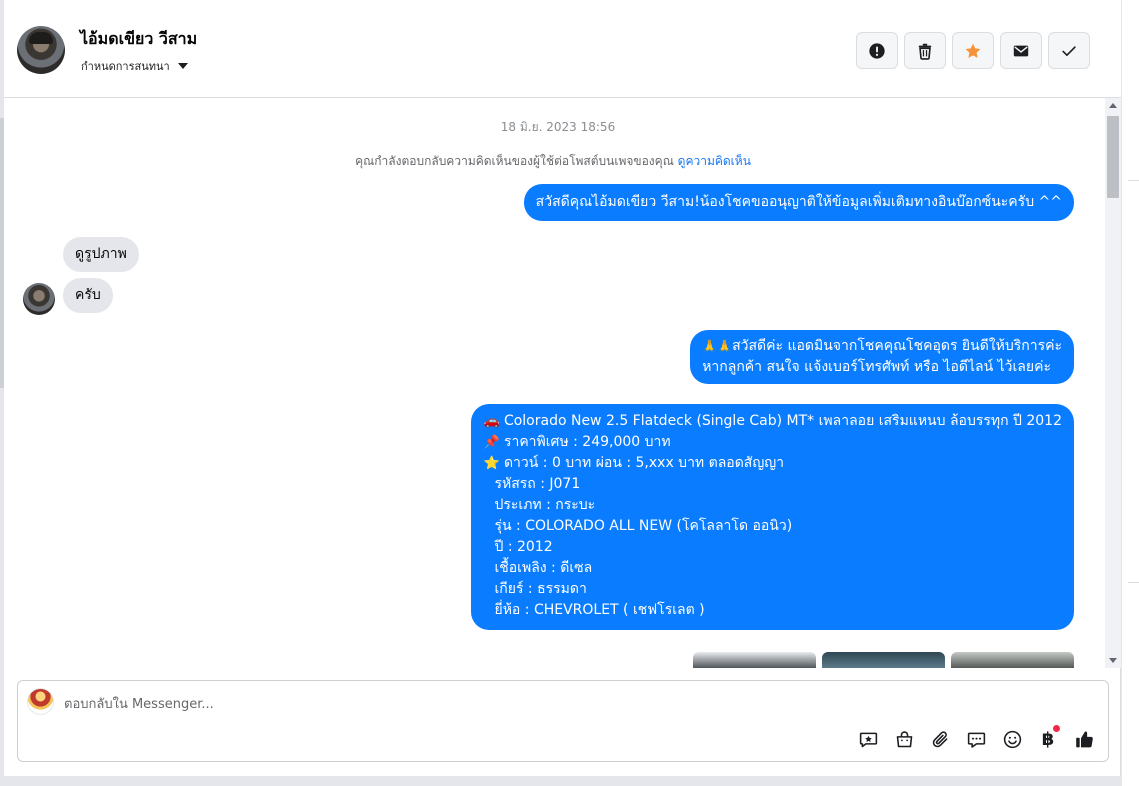 This screenshot has height=786, width=1139. What do you see at coordinates (1113, 383) in the screenshot?
I see `thread-scrollbar` at bounding box center [1113, 383].